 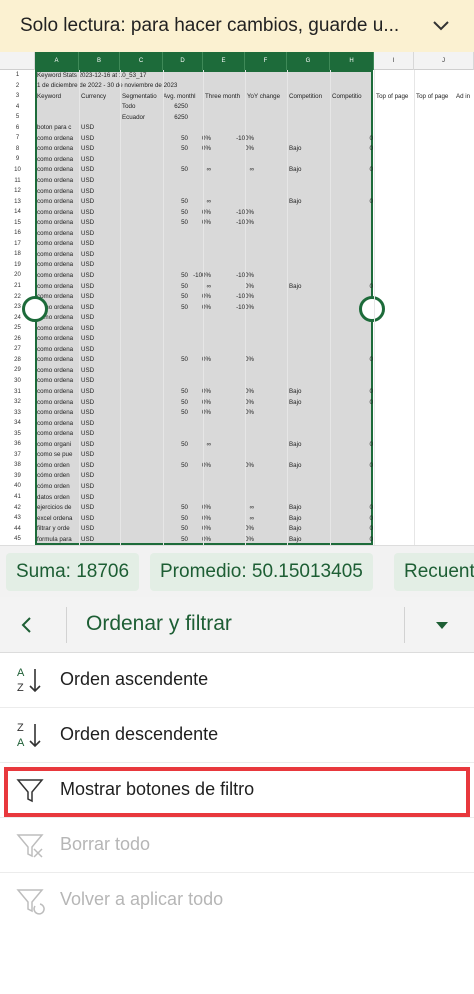 I want to click on row-header: 11, so click(x=17, y=181).